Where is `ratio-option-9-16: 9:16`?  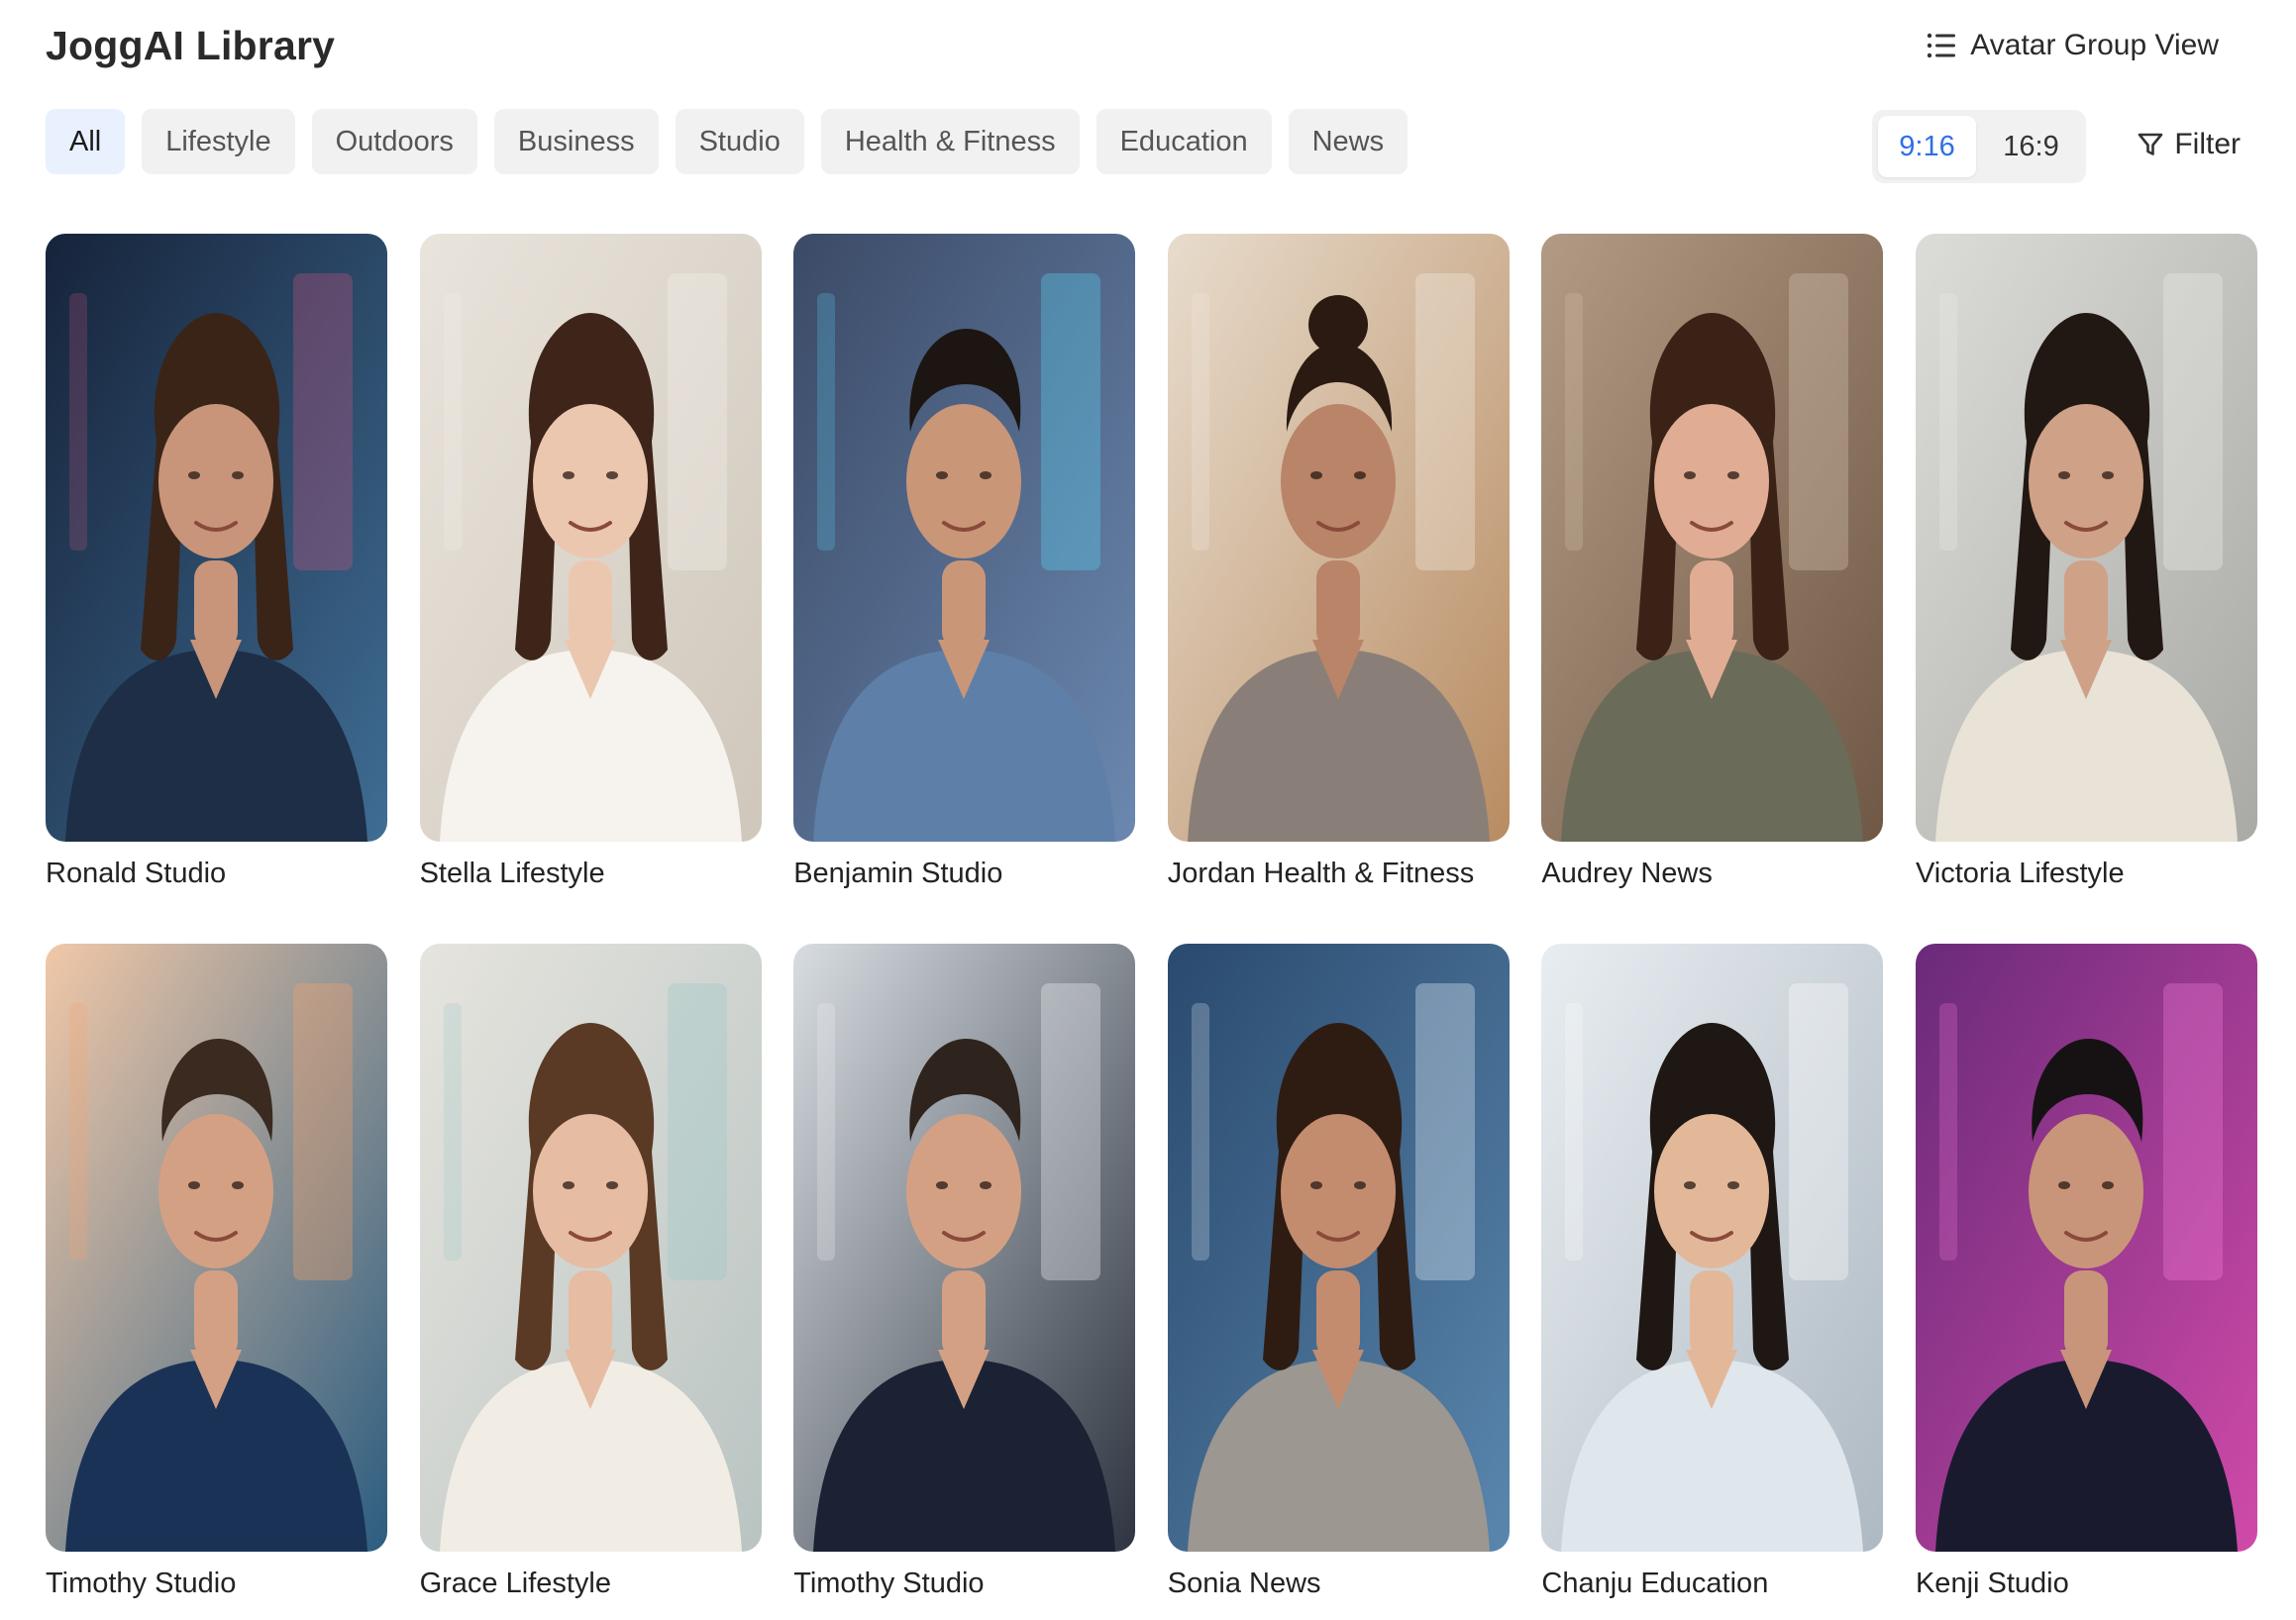 ratio-option-9-16: 9:16 is located at coordinates (1927, 146).